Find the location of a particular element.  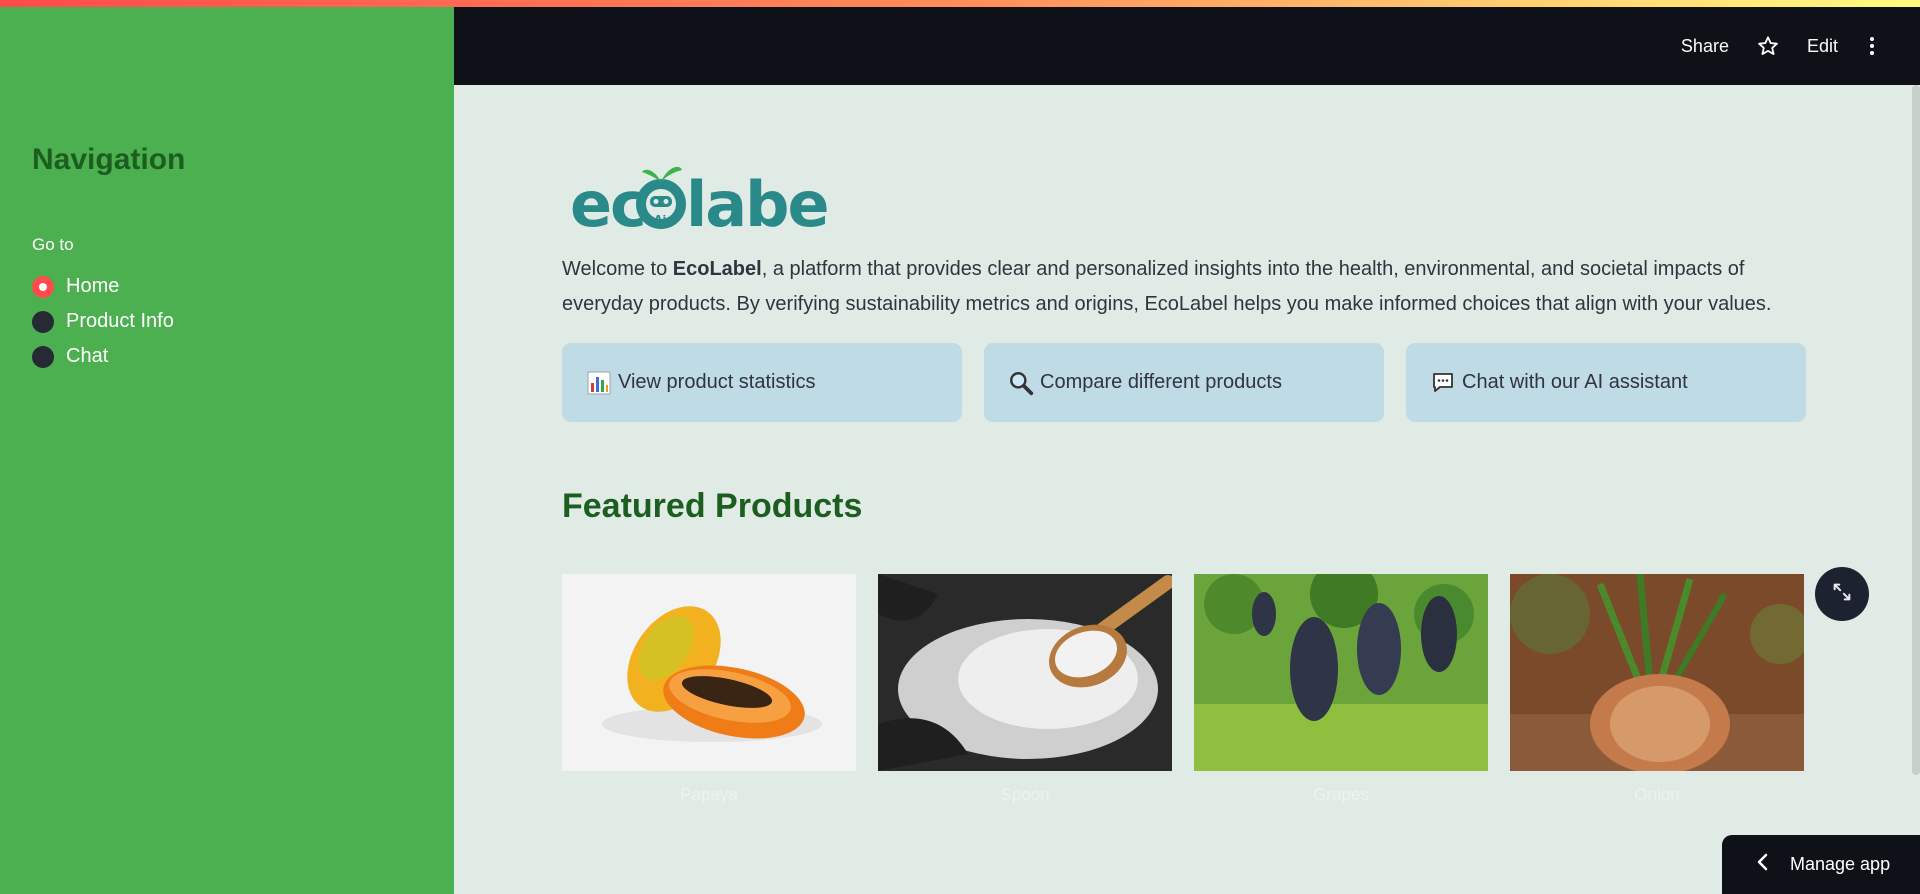

sidebar-title: Navigation is located at coordinates (109, 159).